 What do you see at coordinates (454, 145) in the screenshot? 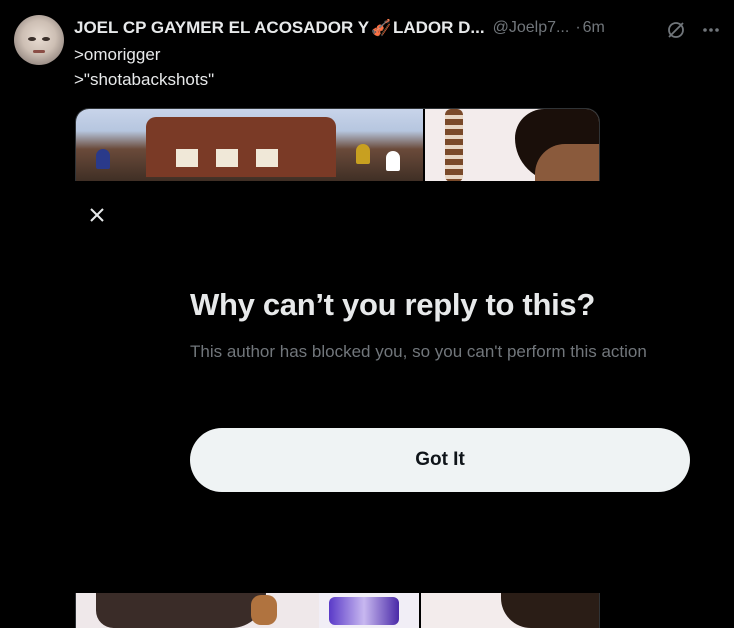
I see `media-illustration-braid` at bounding box center [454, 145].